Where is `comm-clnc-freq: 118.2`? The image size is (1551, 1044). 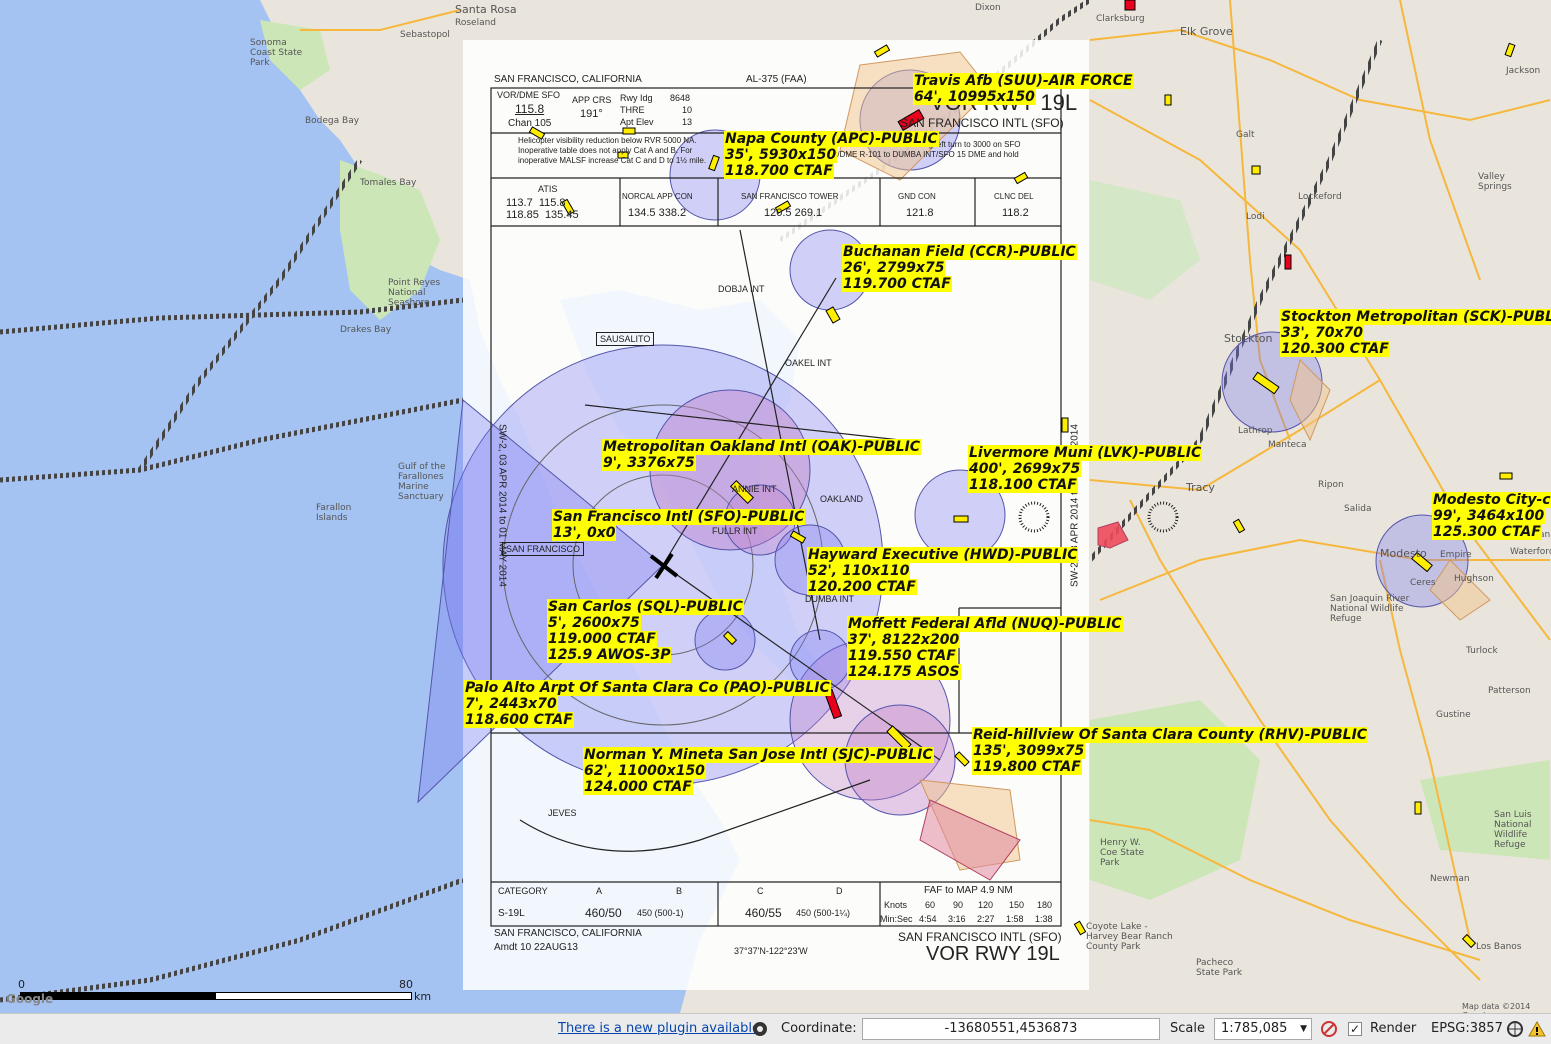
comm-clnc-freq: 118.2 is located at coordinates (1015, 213).